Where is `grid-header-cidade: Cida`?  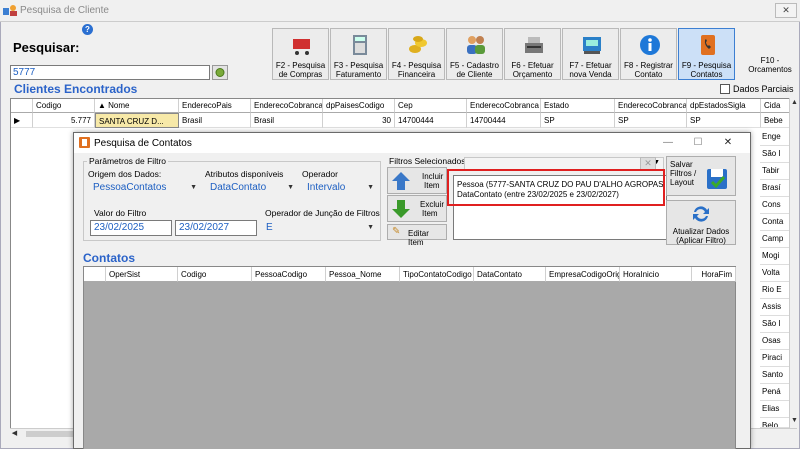
grid-header-cidade: Cida is located at coordinates (776, 106).